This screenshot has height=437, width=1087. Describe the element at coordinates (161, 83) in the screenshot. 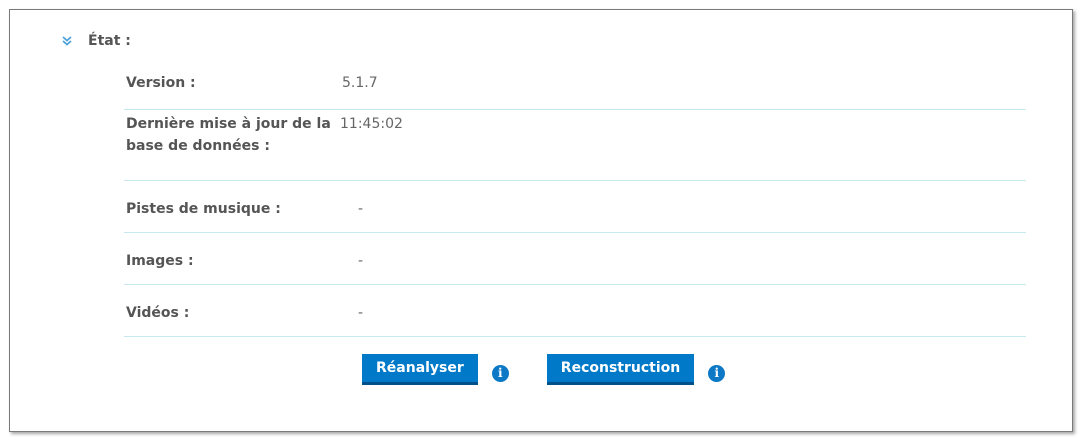

I see `version-label: Version :` at that location.